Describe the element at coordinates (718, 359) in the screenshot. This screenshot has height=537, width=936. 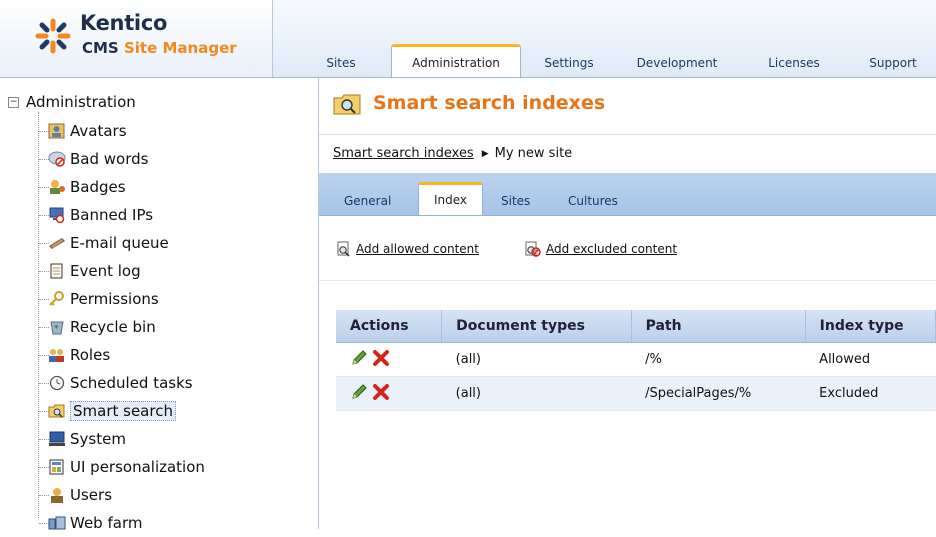
I see `cell-path: /%` at that location.